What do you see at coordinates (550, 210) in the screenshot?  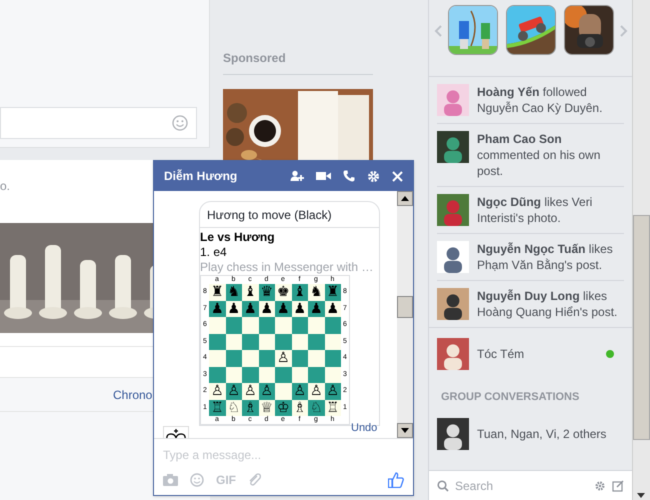 I see `ticker-story: Ngọc Dũng likes Veri Interisti's photo.` at bounding box center [550, 210].